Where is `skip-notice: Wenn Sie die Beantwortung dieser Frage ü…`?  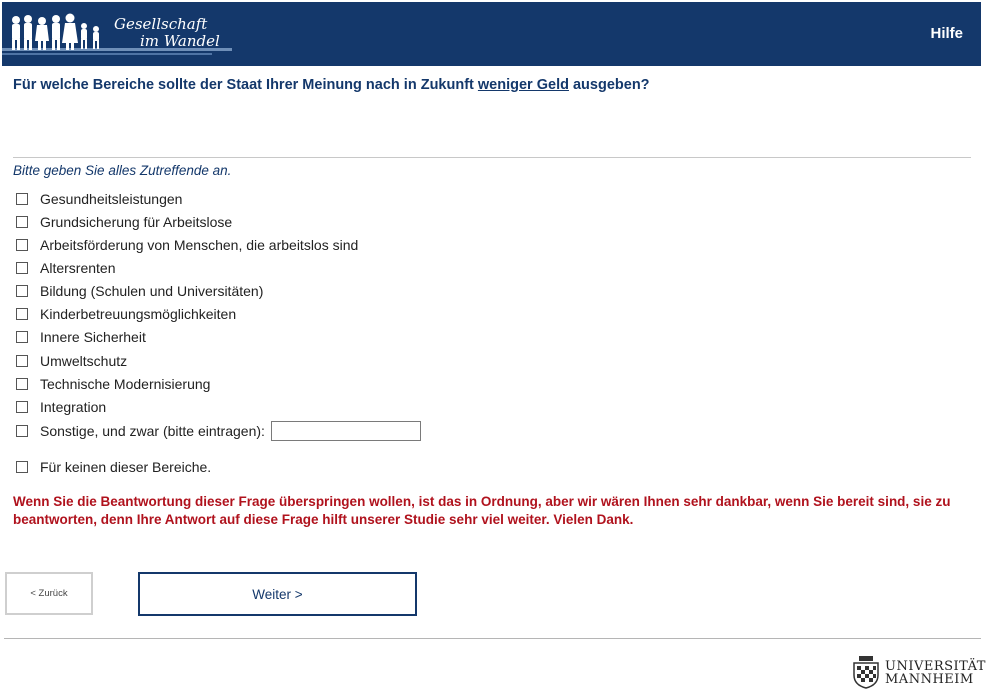 skip-notice: Wenn Sie die Beantwortung dieser Frage ü… is located at coordinates (482, 510).